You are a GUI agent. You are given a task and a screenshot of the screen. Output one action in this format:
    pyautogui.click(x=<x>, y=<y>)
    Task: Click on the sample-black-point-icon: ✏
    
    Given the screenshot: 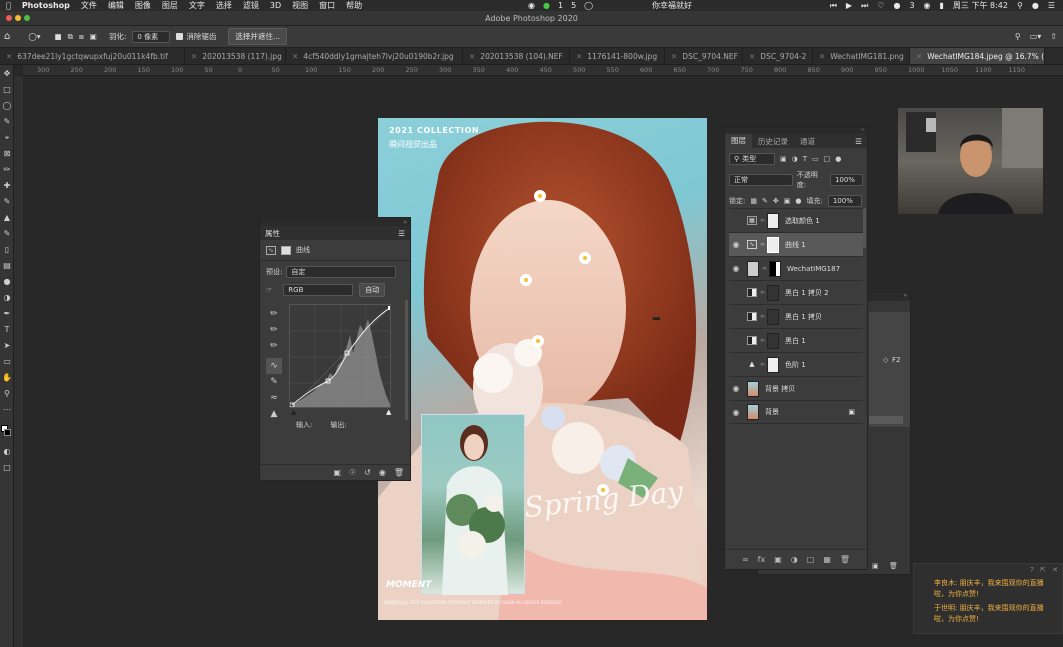 What is the action you would take?
    pyautogui.click(x=274, y=314)
    